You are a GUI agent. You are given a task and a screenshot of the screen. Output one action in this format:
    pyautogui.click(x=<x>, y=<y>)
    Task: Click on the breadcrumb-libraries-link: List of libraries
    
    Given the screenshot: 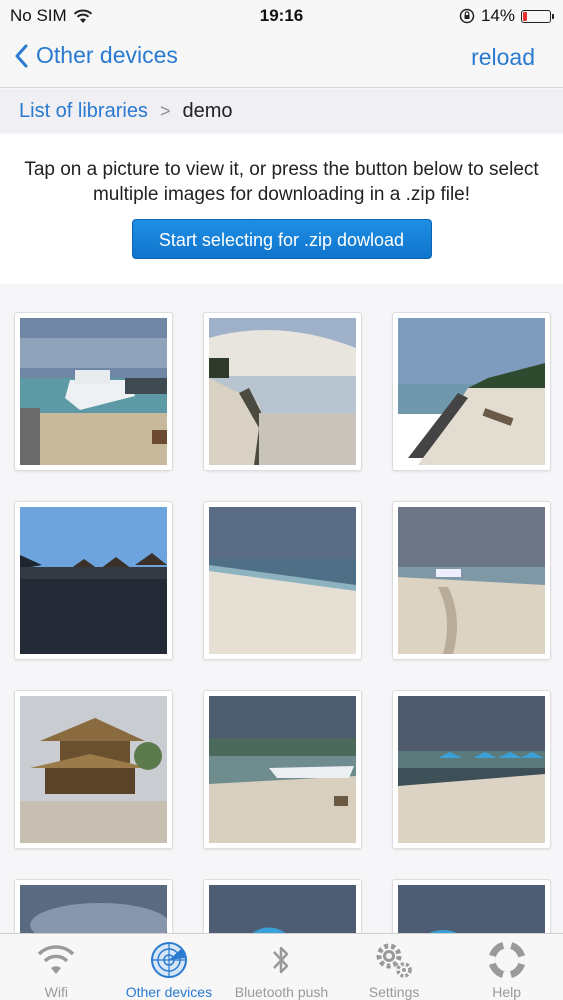 What is the action you would take?
    pyautogui.click(x=83, y=111)
    